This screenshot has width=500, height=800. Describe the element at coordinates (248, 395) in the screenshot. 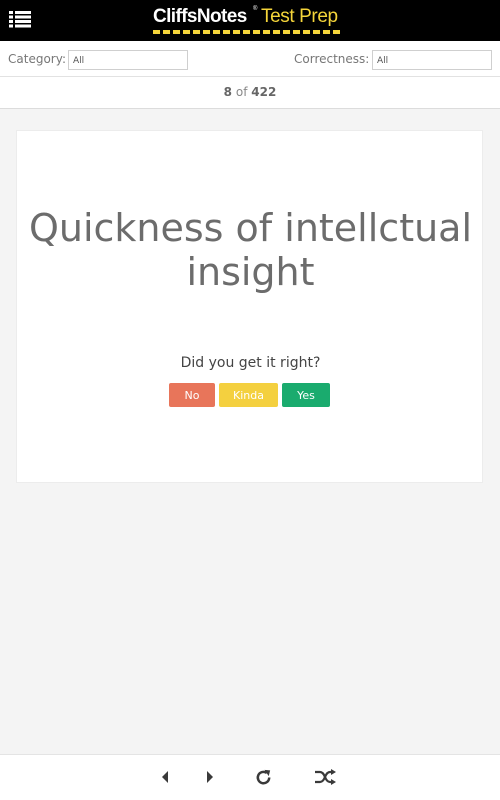

I see `kinda-button: Kinda` at that location.